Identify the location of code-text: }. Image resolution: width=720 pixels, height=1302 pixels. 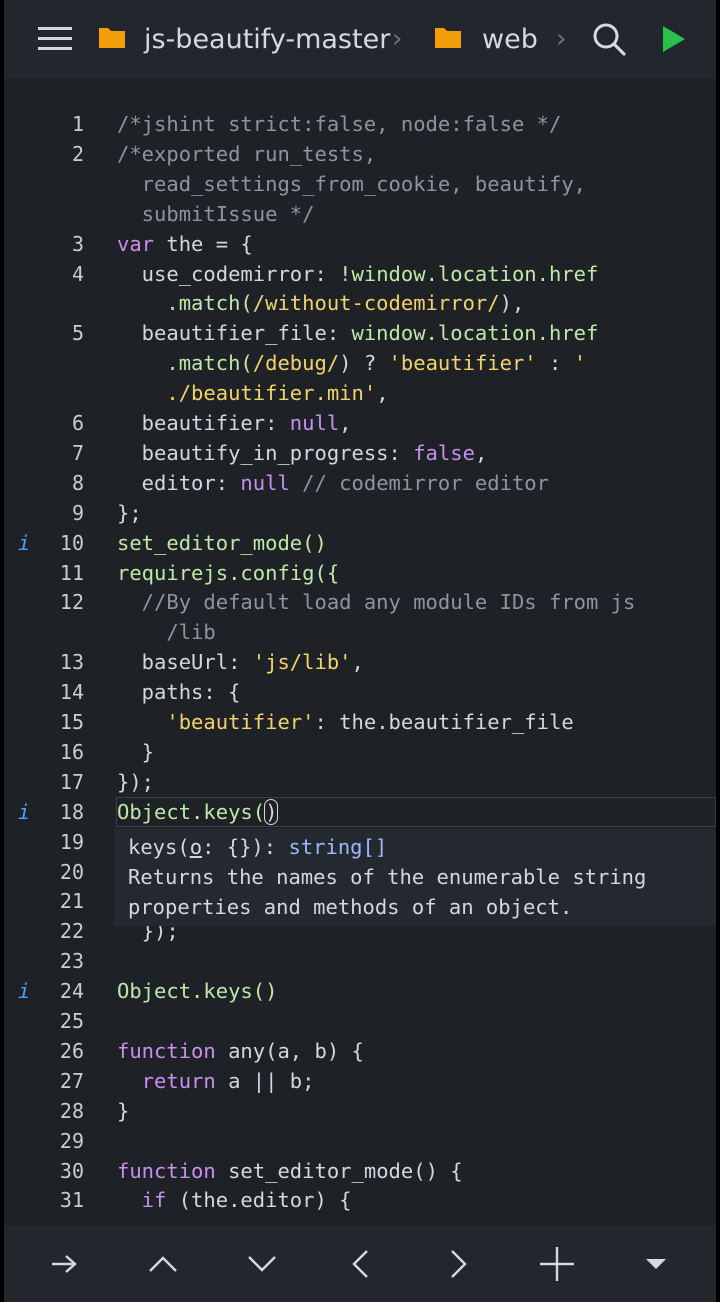
(135, 752).